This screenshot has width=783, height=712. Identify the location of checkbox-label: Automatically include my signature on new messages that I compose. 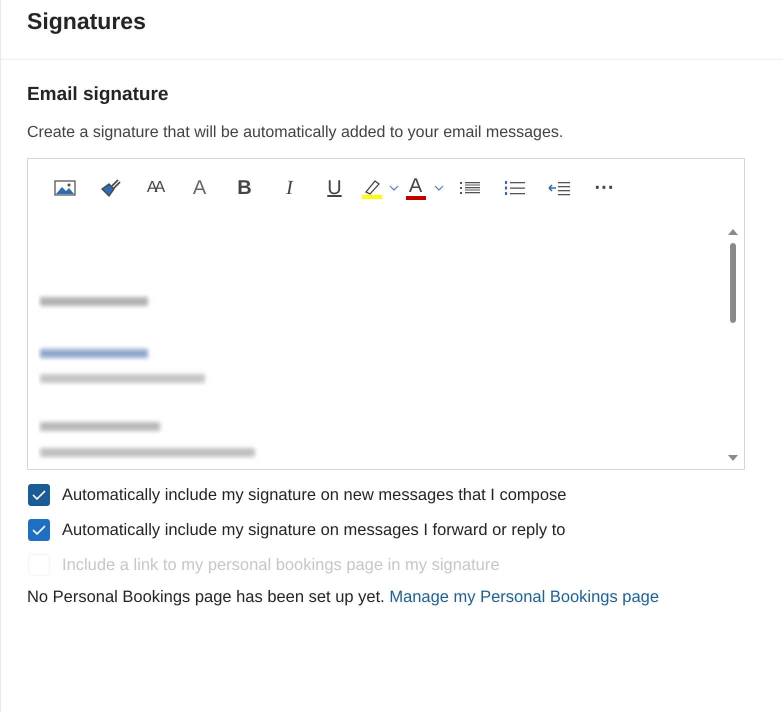
(314, 495).